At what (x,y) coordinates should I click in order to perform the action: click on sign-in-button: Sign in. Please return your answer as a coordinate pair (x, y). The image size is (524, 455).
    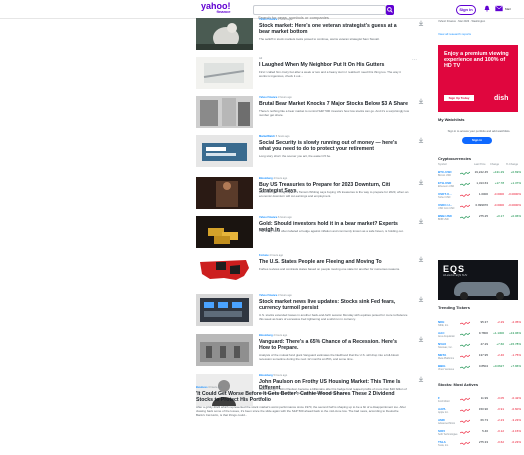
    Looking at the image, I should click on (466, 10).